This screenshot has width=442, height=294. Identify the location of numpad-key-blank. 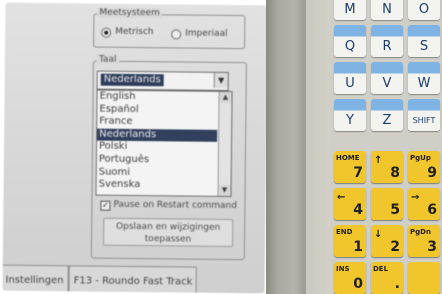
(424, 278).